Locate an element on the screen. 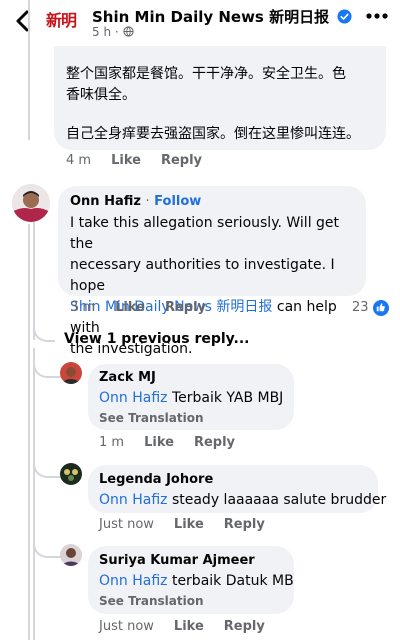  comment-actions: 3 m Like Reply is located at coordinates (138, 307).